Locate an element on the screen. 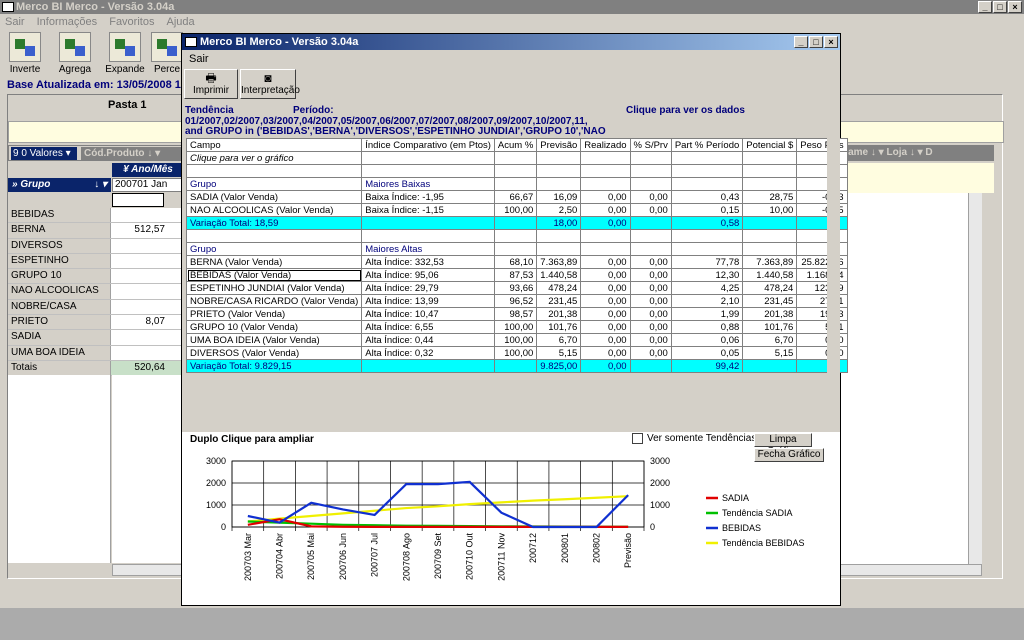 The image size is (1024, 640). valores-field: 9 0 Valores ▾ is located at coordinates (44, 153).